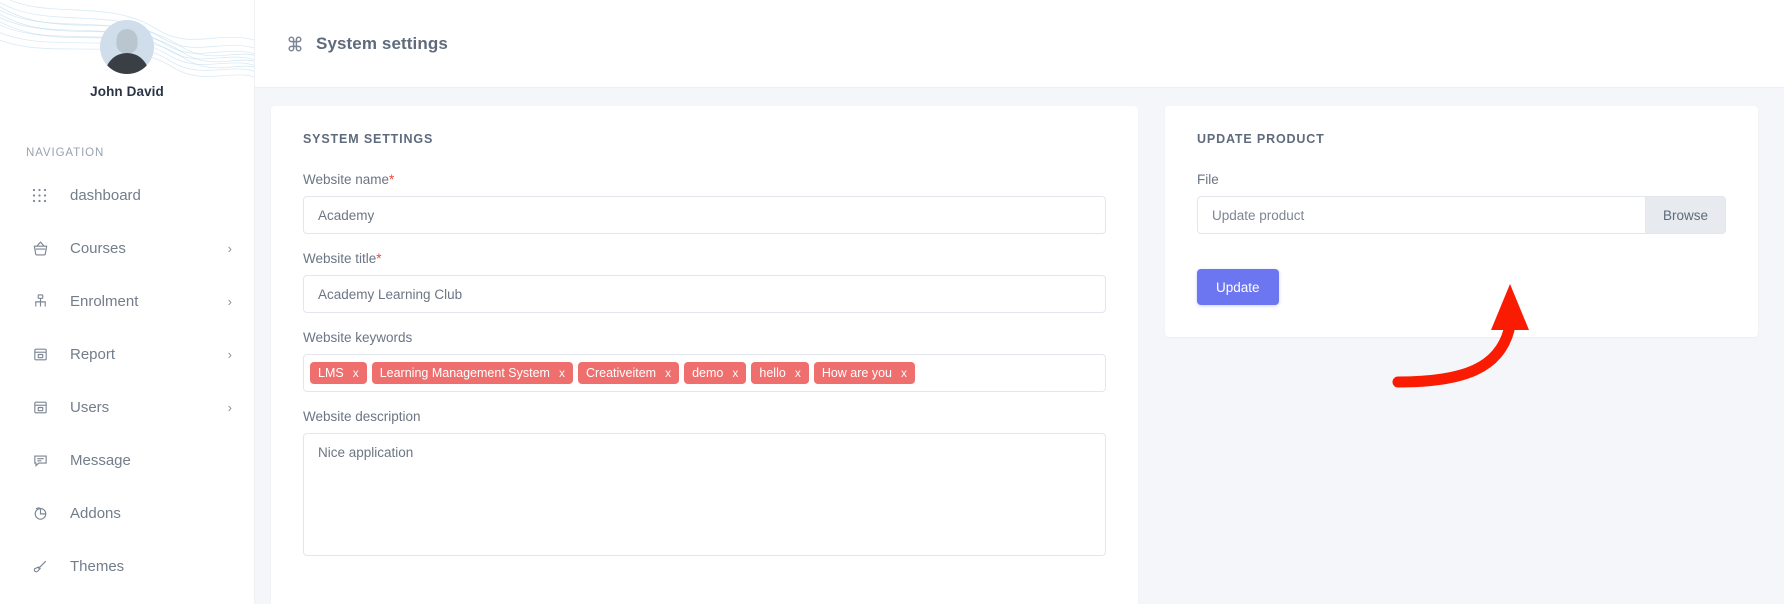  I want to click on website-name-label-text: Website name, so click(346, 179).